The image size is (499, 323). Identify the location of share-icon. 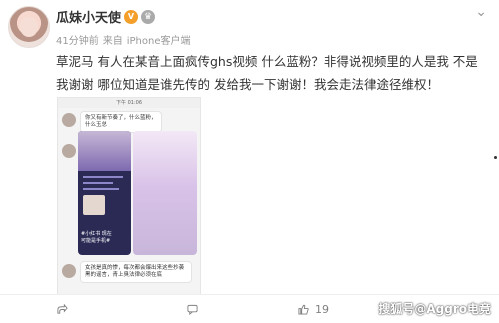
(62, 308).